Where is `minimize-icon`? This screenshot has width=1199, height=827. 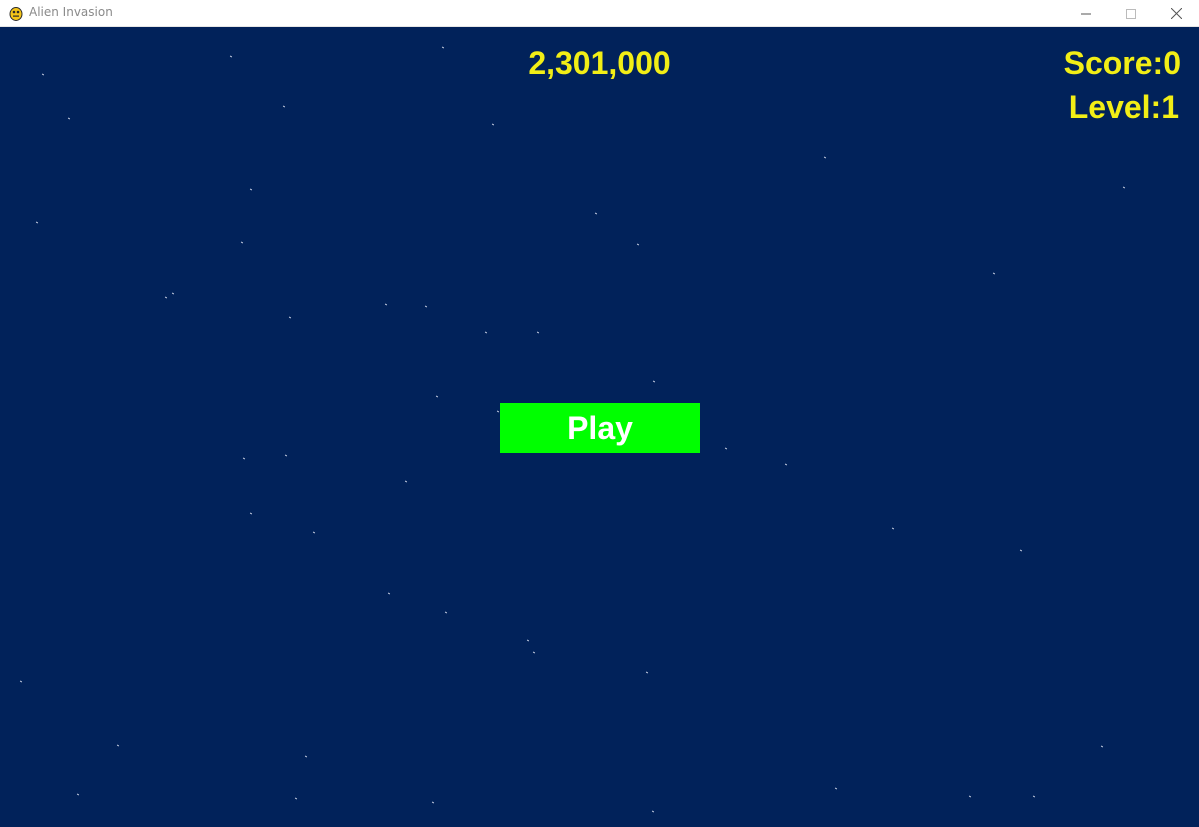 minimize-icon is located at coordinates (1086, 13).